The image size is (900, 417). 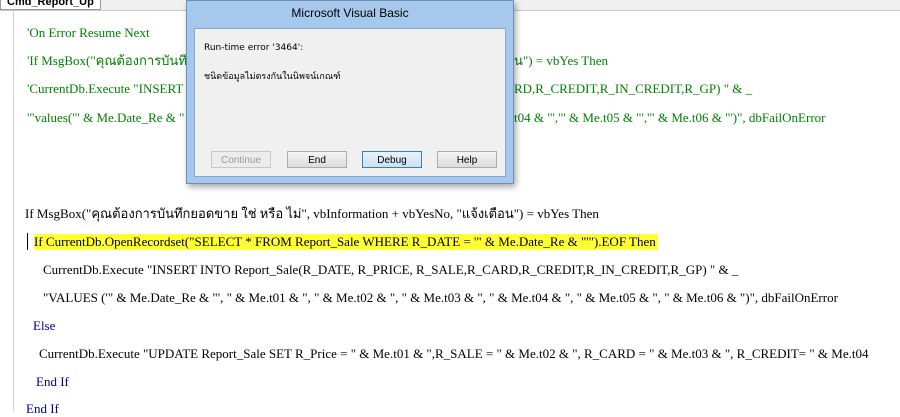 I want to click on code-line-end-if-inner: End If, so click(x=52, y=381).